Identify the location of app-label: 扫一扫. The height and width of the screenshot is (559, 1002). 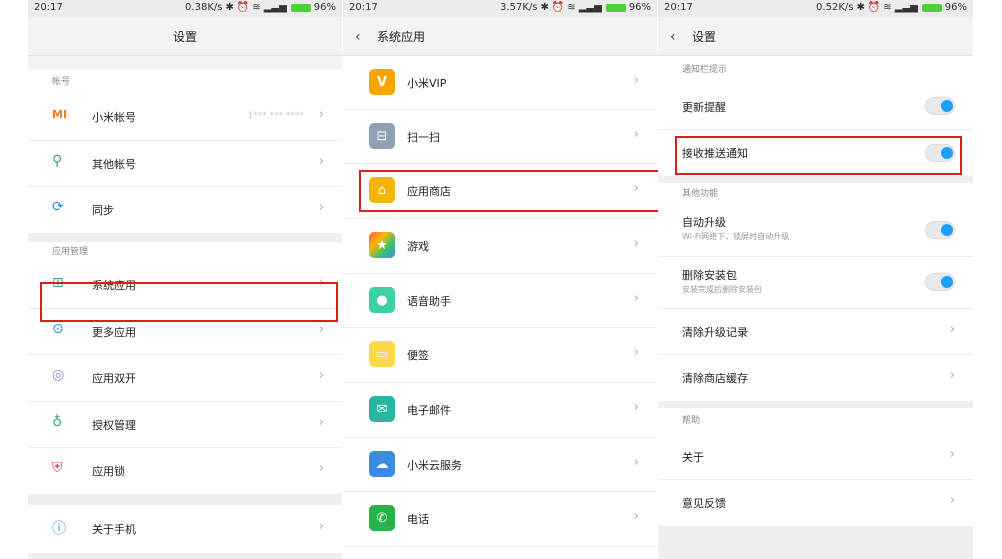
(423, 137).